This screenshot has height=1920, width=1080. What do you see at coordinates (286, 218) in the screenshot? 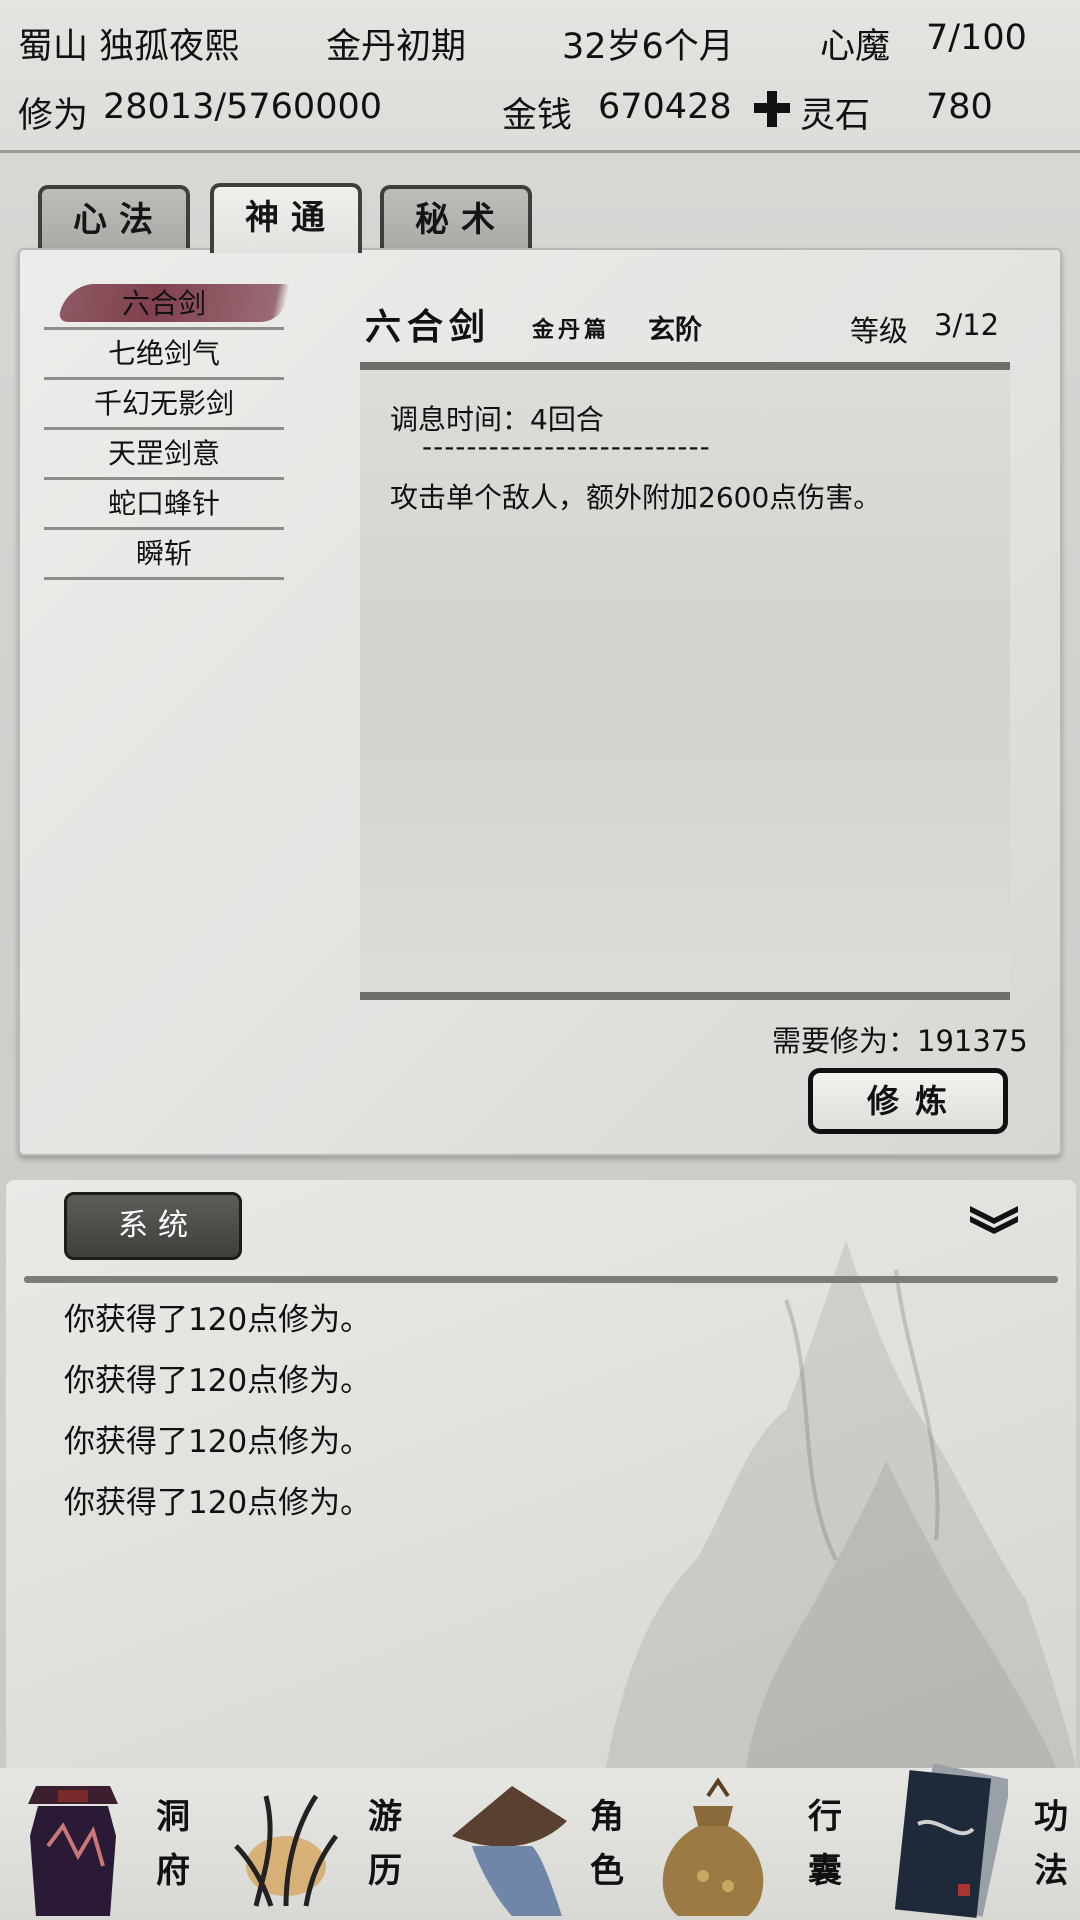
I see `tab-shentong: 神通` at bounding box center [286, 218].